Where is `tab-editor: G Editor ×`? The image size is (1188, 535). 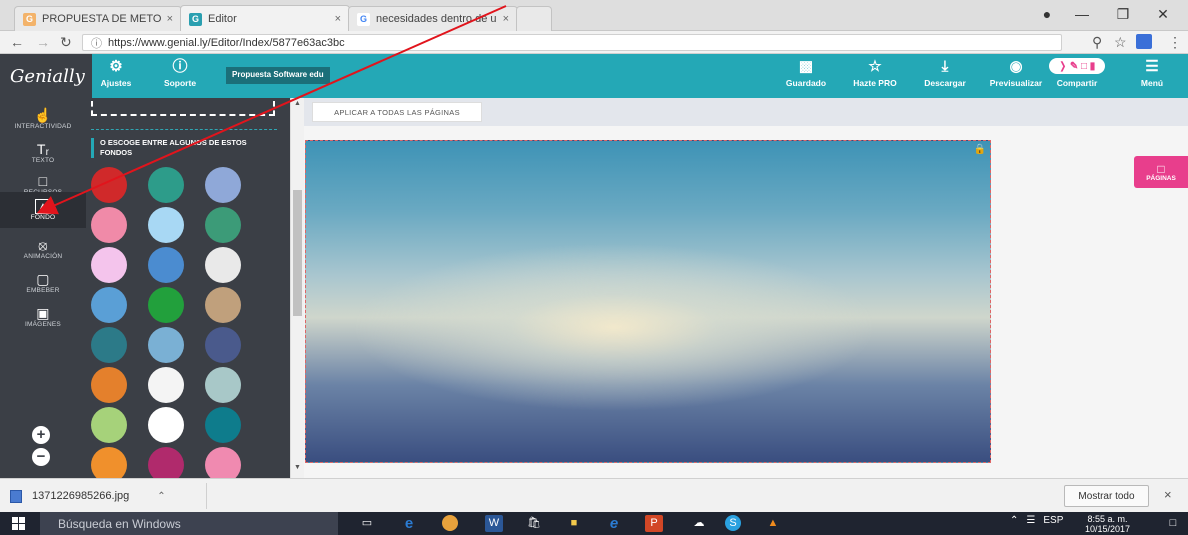 tab-editor: G Editor × is located at coordinates (265, 18).